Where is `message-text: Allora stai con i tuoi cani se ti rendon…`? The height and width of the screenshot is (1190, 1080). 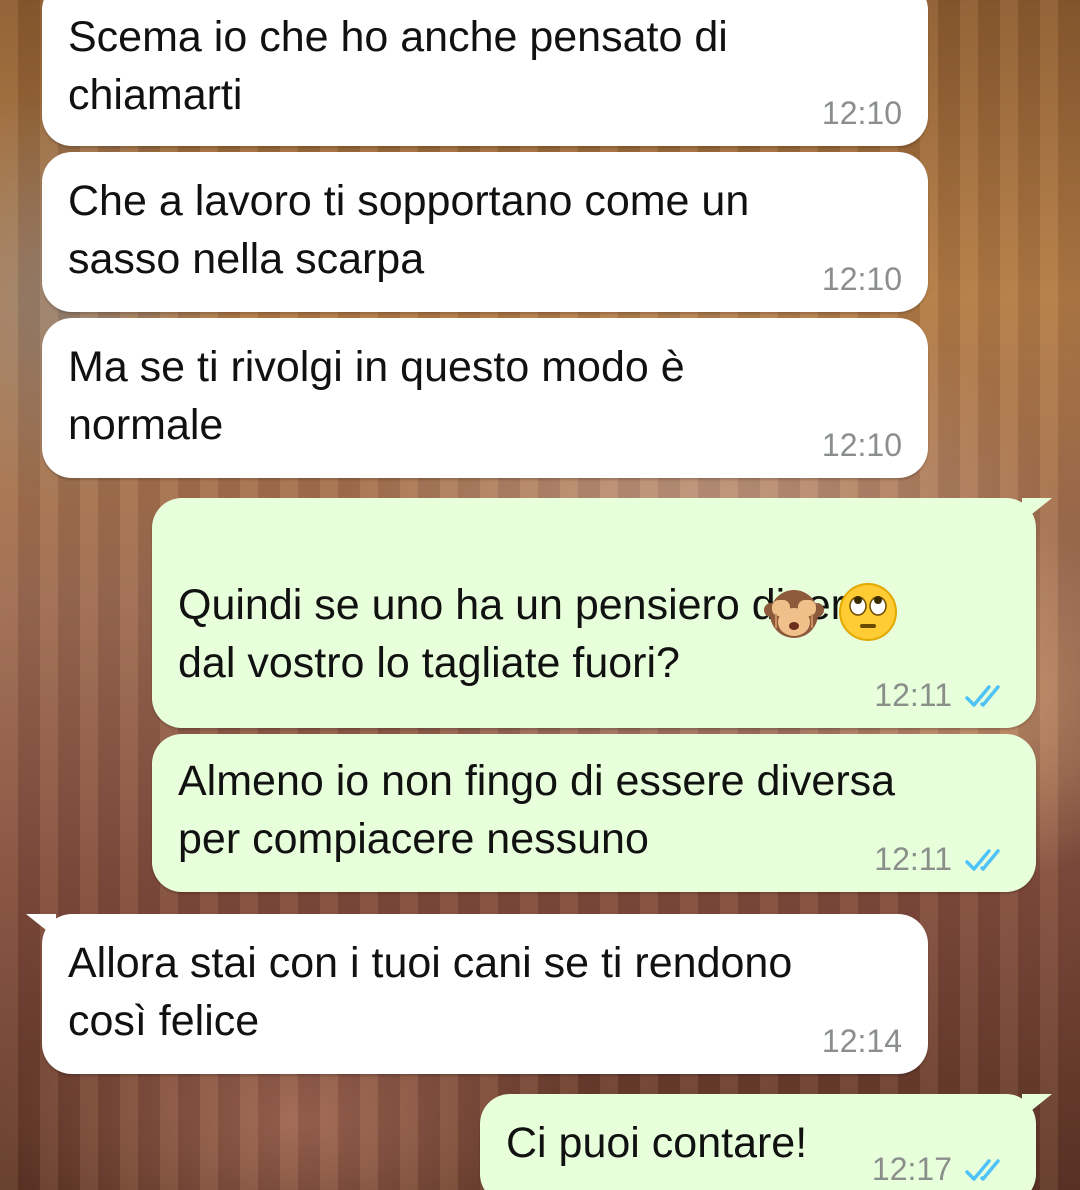
message-text: Allora stai con i tuoi cani se ti rendon… is located at coordinates (430, 992).